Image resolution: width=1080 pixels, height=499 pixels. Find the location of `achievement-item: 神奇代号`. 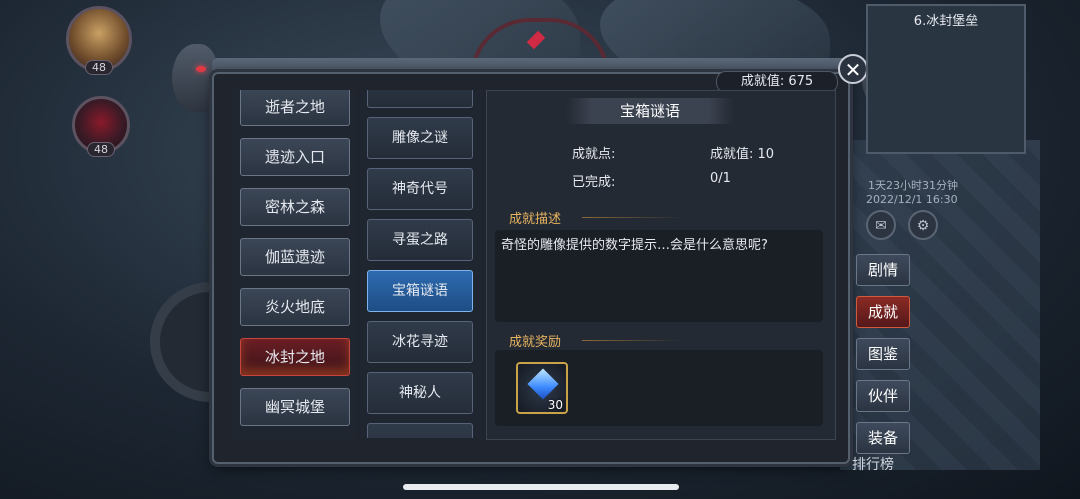

achievement-item: 神奇代号 is located at coordinates (420, 189).